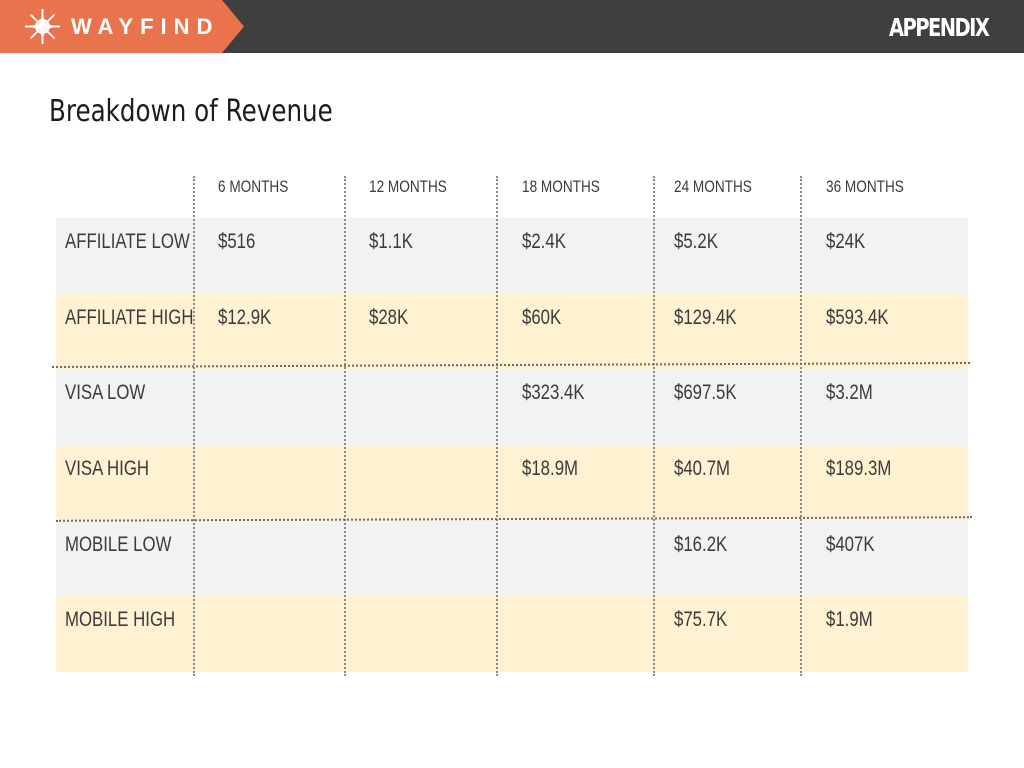 The image size is (1024, 768). Describe the element at coordinates (705, 317) in the screenshot. I see `table-cell: $129.4K` at that location.